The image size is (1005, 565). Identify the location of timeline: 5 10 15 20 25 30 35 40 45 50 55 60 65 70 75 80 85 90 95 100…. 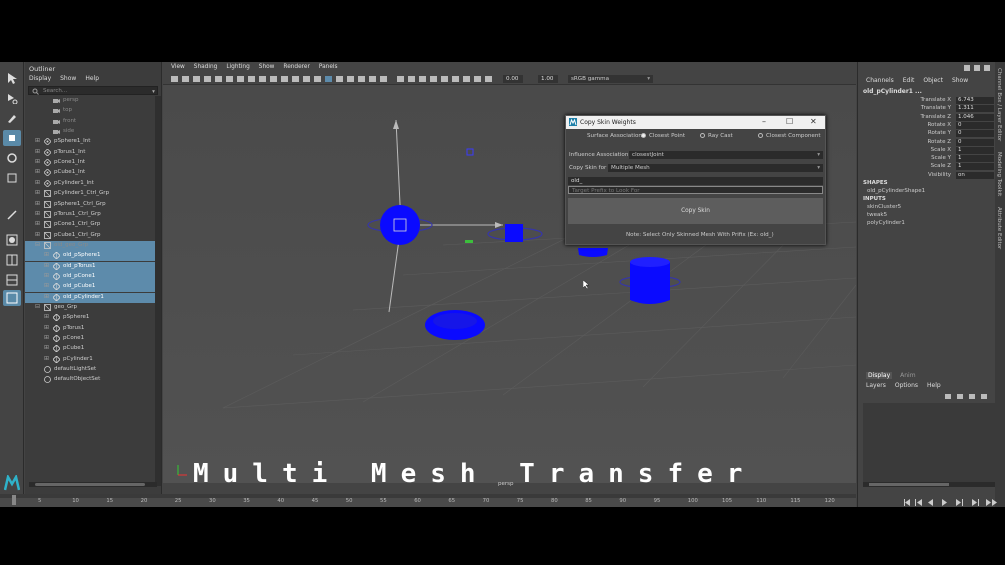
(428, 500).